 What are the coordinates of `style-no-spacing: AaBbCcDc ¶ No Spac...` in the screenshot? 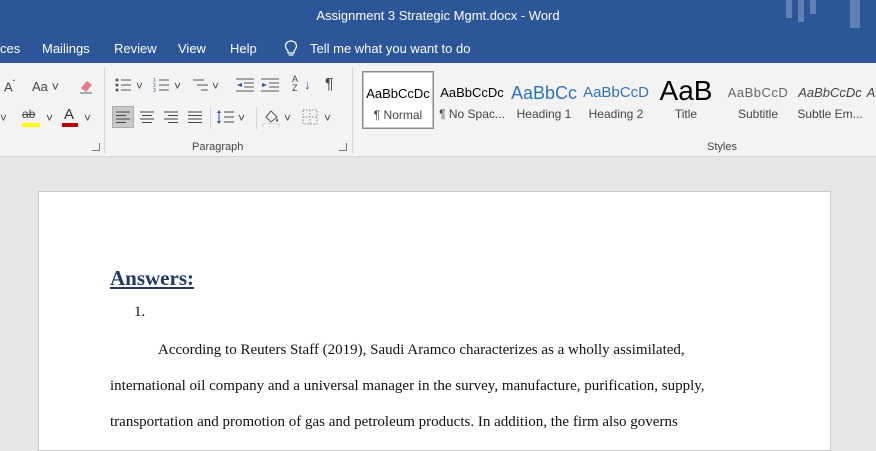 It's located at (472, 100).